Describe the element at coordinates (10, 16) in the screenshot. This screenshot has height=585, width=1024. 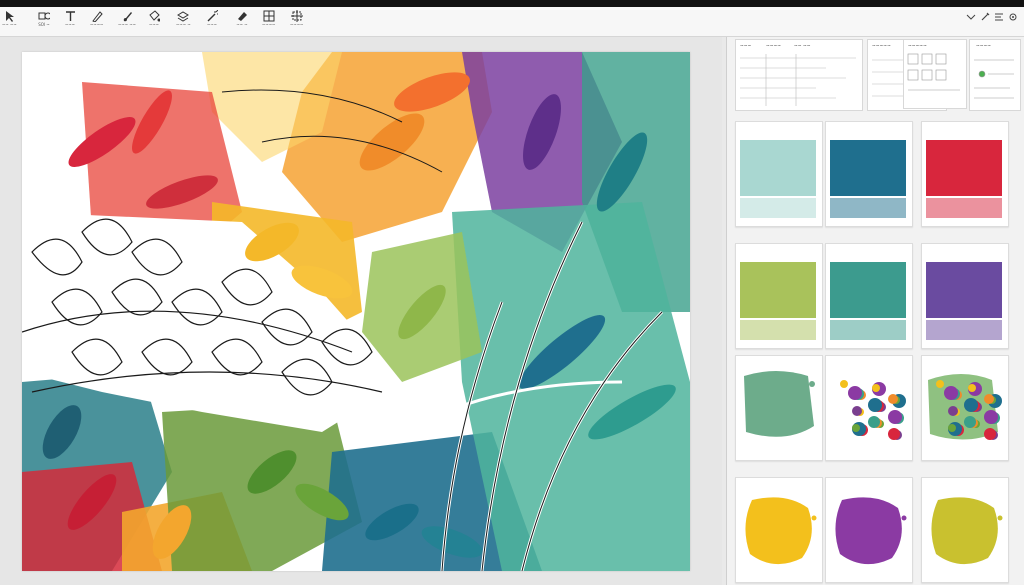
I see `cursor-icon` at that location.